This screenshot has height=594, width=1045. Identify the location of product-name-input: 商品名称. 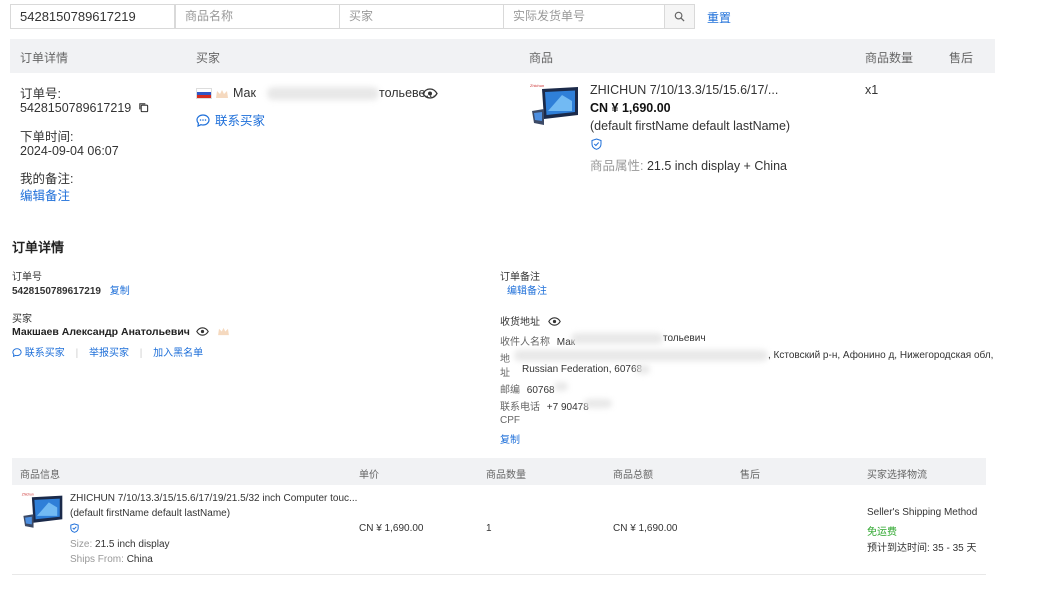
(257, 16).